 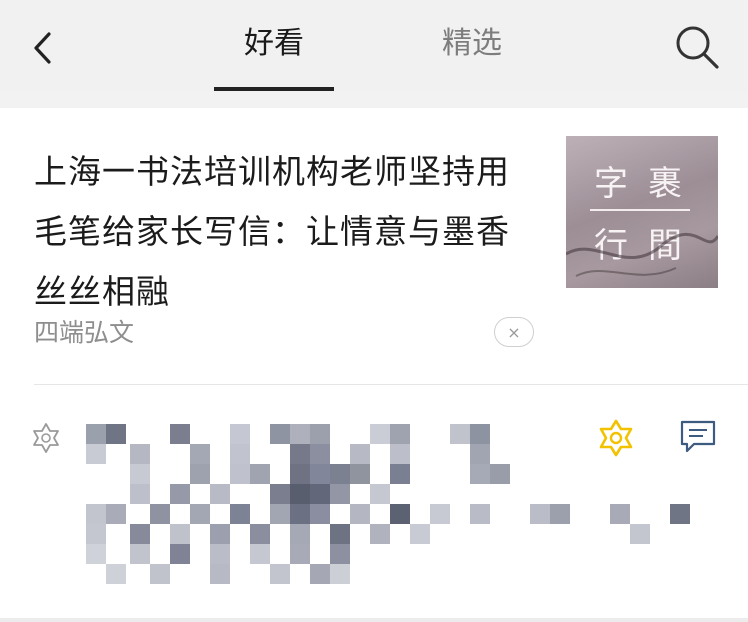 What do you see at coordinates (472, 56) in the screenshot?
I see `tab-jingxuan: 精选` at bounding box center [472, 56].